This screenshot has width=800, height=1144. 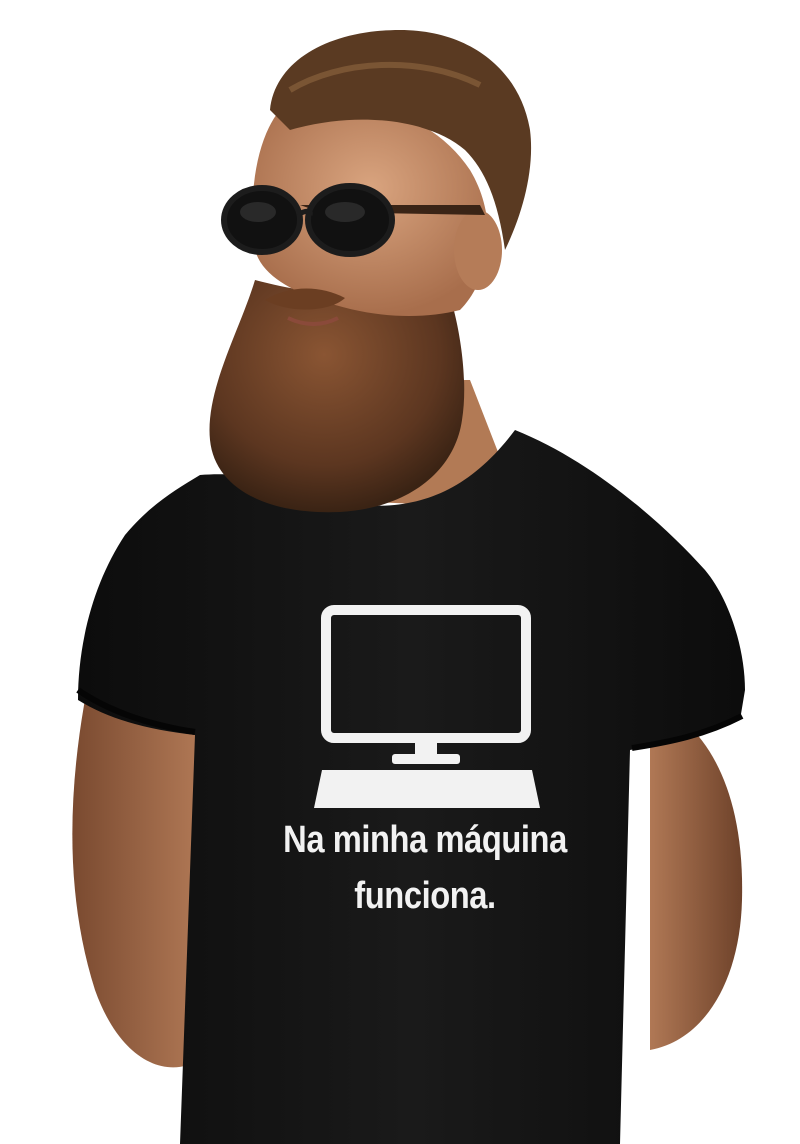 I want to click on right-arm, so click(x=696, y=875).